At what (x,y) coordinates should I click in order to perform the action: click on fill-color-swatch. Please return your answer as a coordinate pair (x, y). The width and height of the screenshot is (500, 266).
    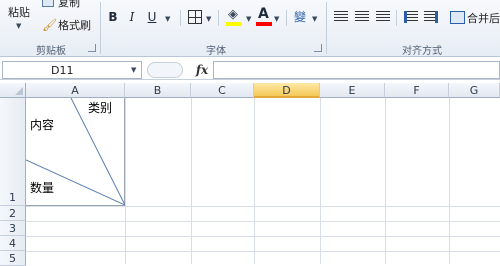
    Looking at the image, I should click on (234, 24).